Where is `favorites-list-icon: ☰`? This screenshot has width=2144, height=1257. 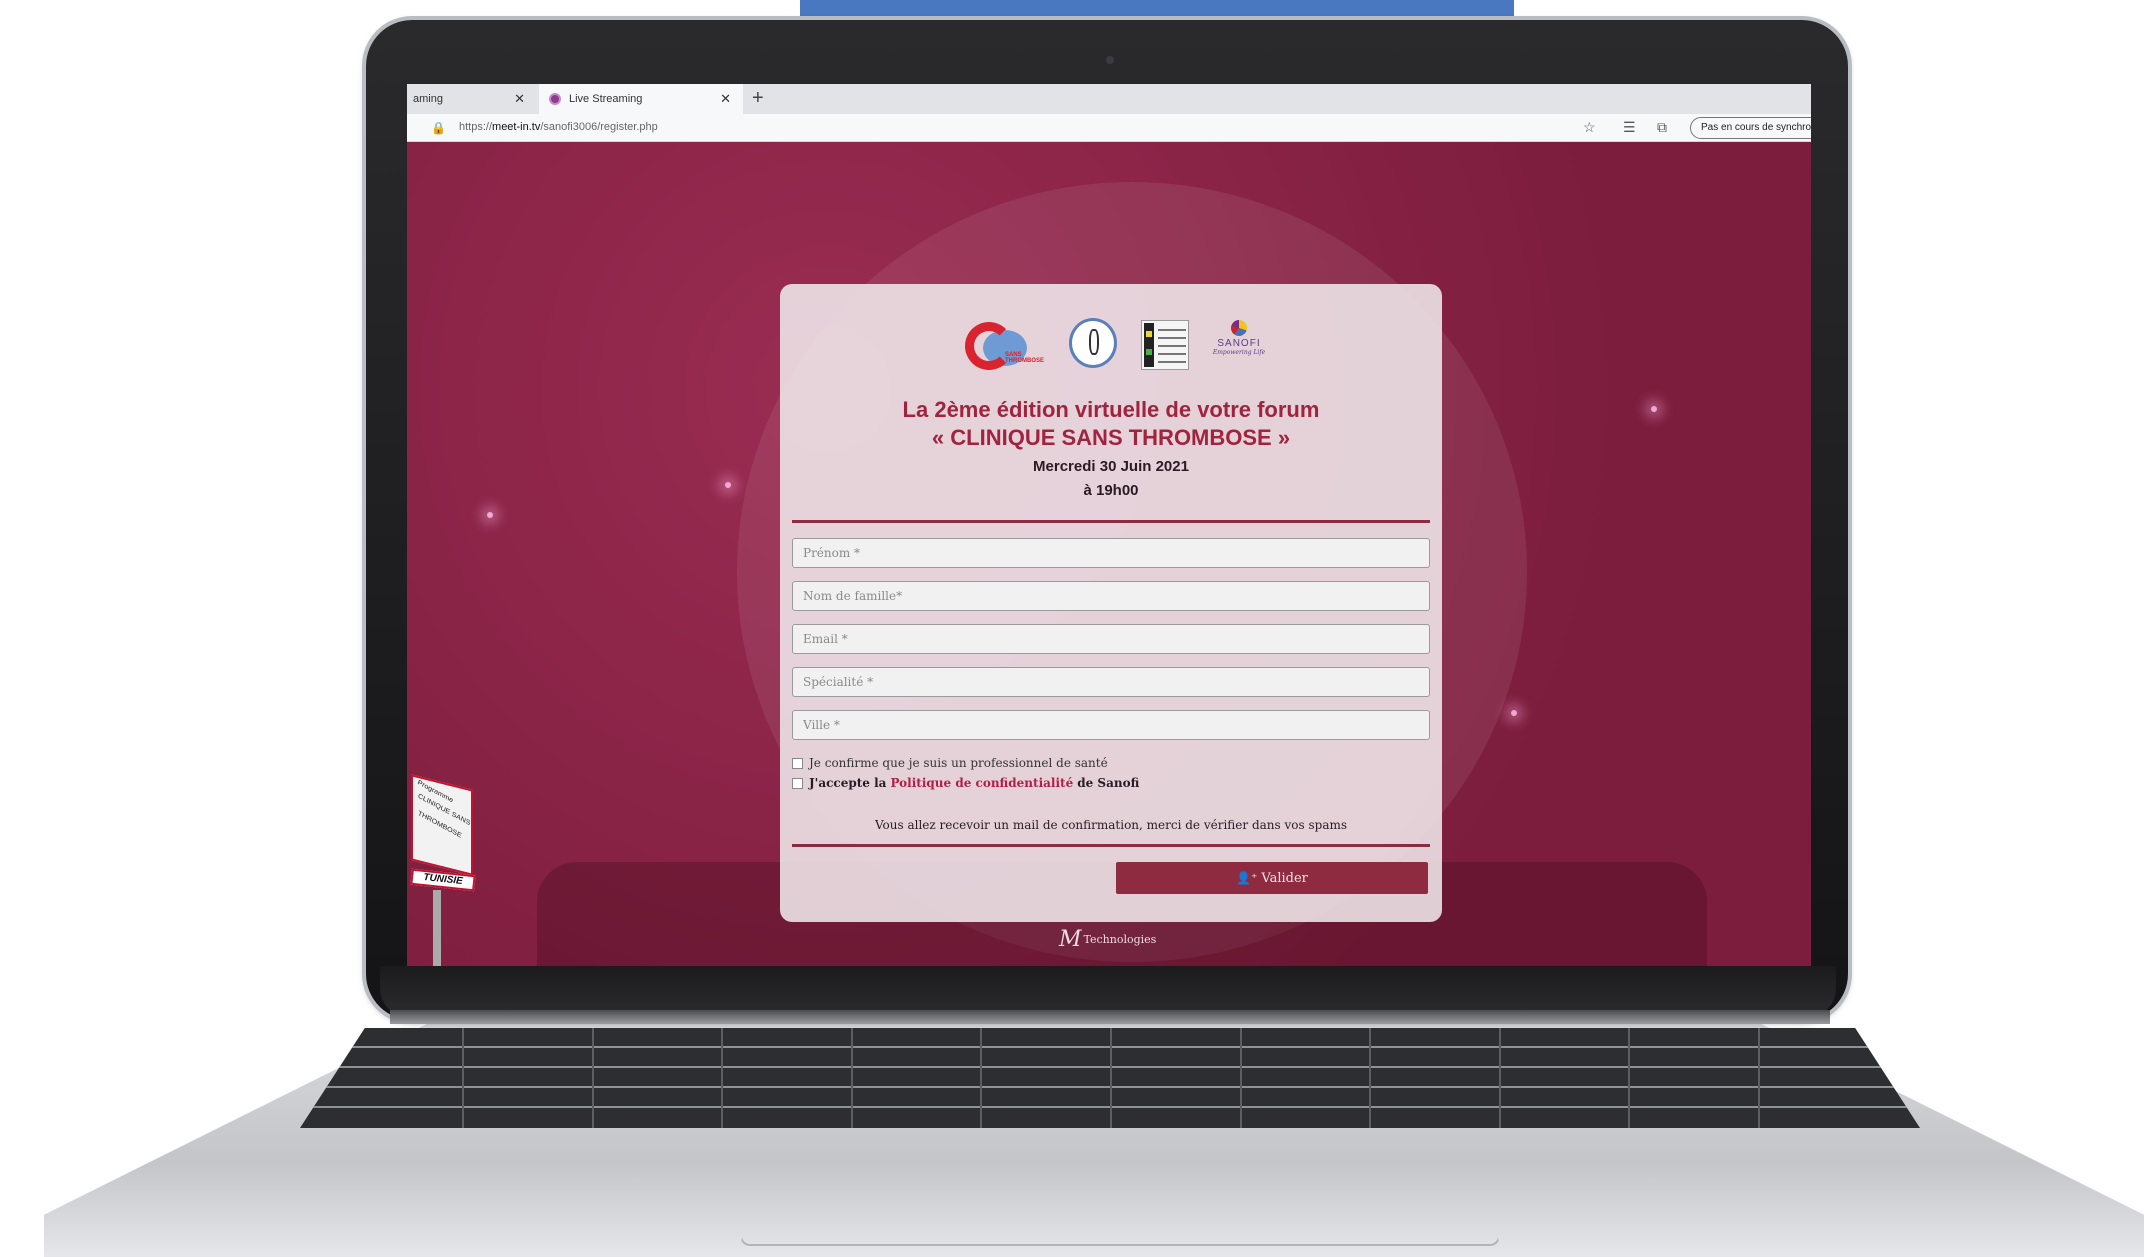
favorites-list-icon: ☰ is located at coordinates (1629, 127).